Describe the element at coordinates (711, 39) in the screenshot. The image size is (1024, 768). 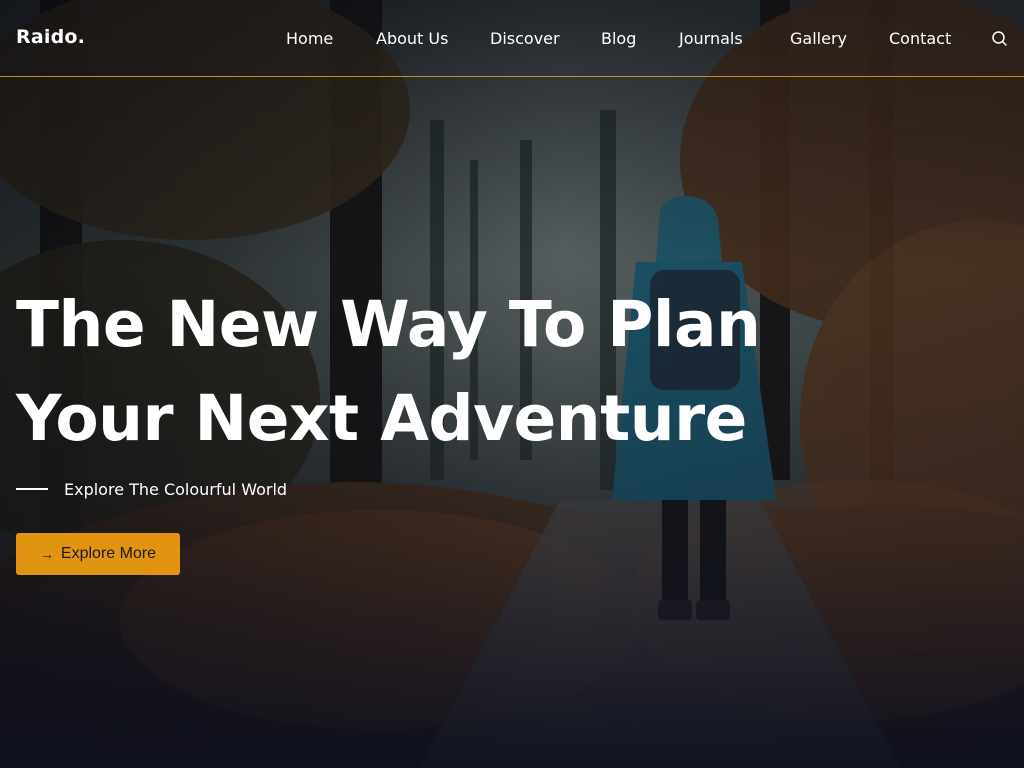
I see `nav-journals: Journals` at that location.